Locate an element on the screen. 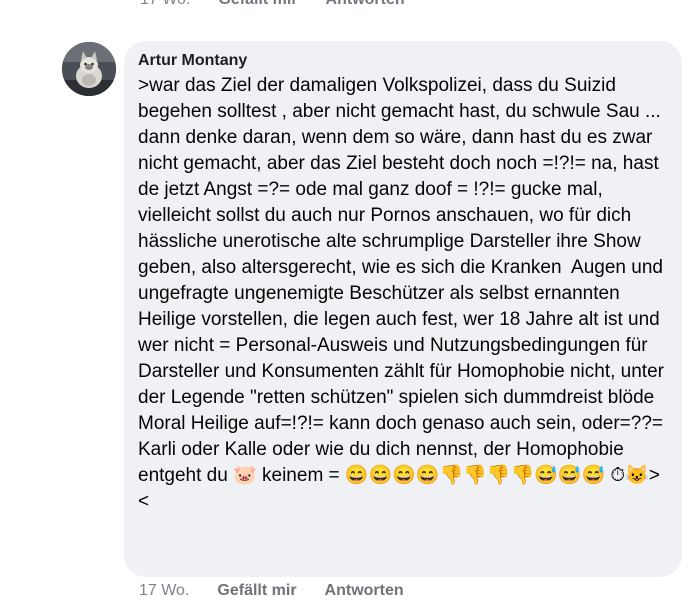 This screenshot has width=699, height=605. avatar is located at coordinates (89, 69).